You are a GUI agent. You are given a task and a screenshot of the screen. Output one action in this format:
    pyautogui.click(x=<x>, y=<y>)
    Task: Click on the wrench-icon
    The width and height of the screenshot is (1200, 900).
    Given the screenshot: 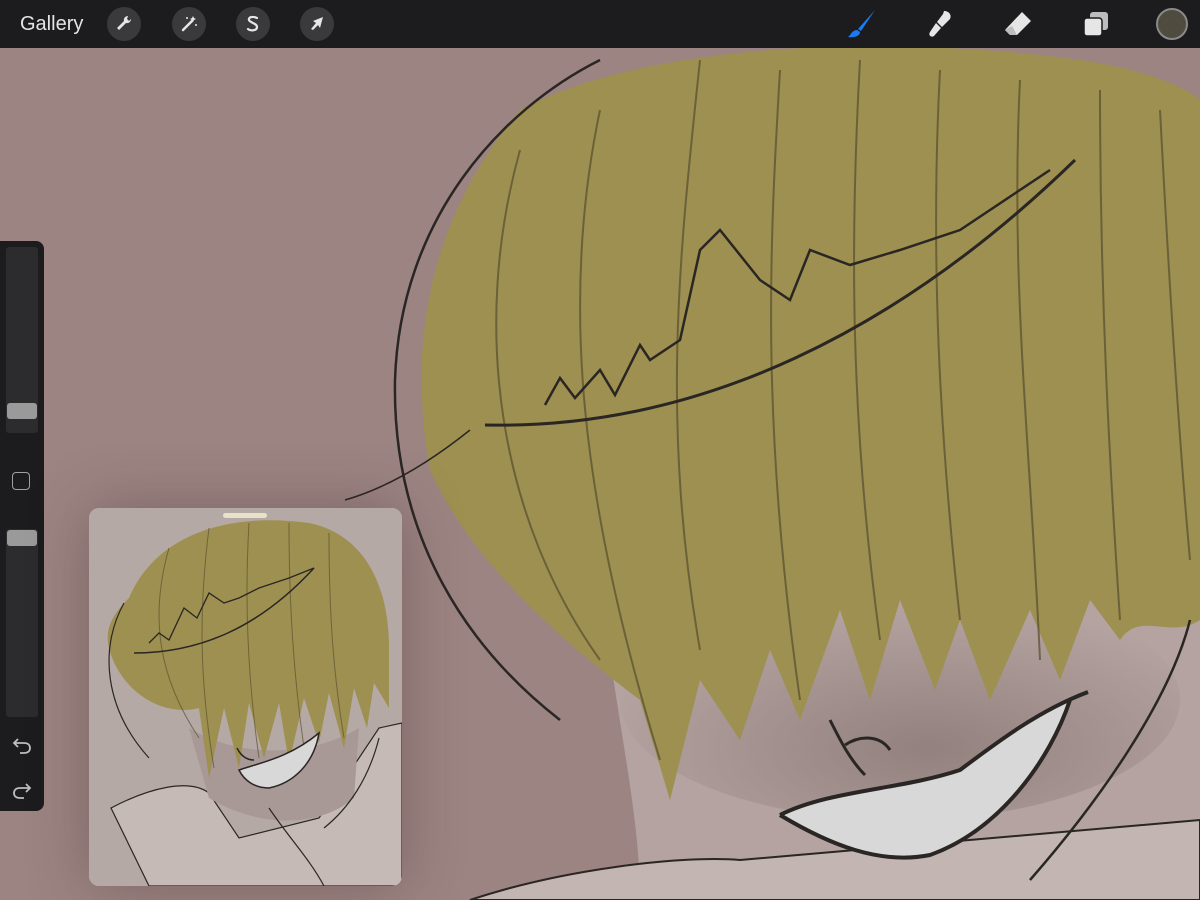 What is the action you would take?
    pyautogui.click(x=124, y=22)
    